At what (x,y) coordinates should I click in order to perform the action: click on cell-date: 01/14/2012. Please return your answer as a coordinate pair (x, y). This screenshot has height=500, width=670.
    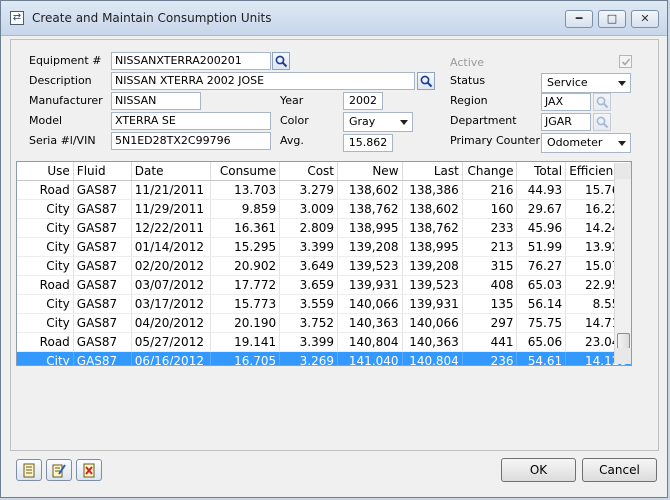
    Looking at the image, I should click on (171, 247).